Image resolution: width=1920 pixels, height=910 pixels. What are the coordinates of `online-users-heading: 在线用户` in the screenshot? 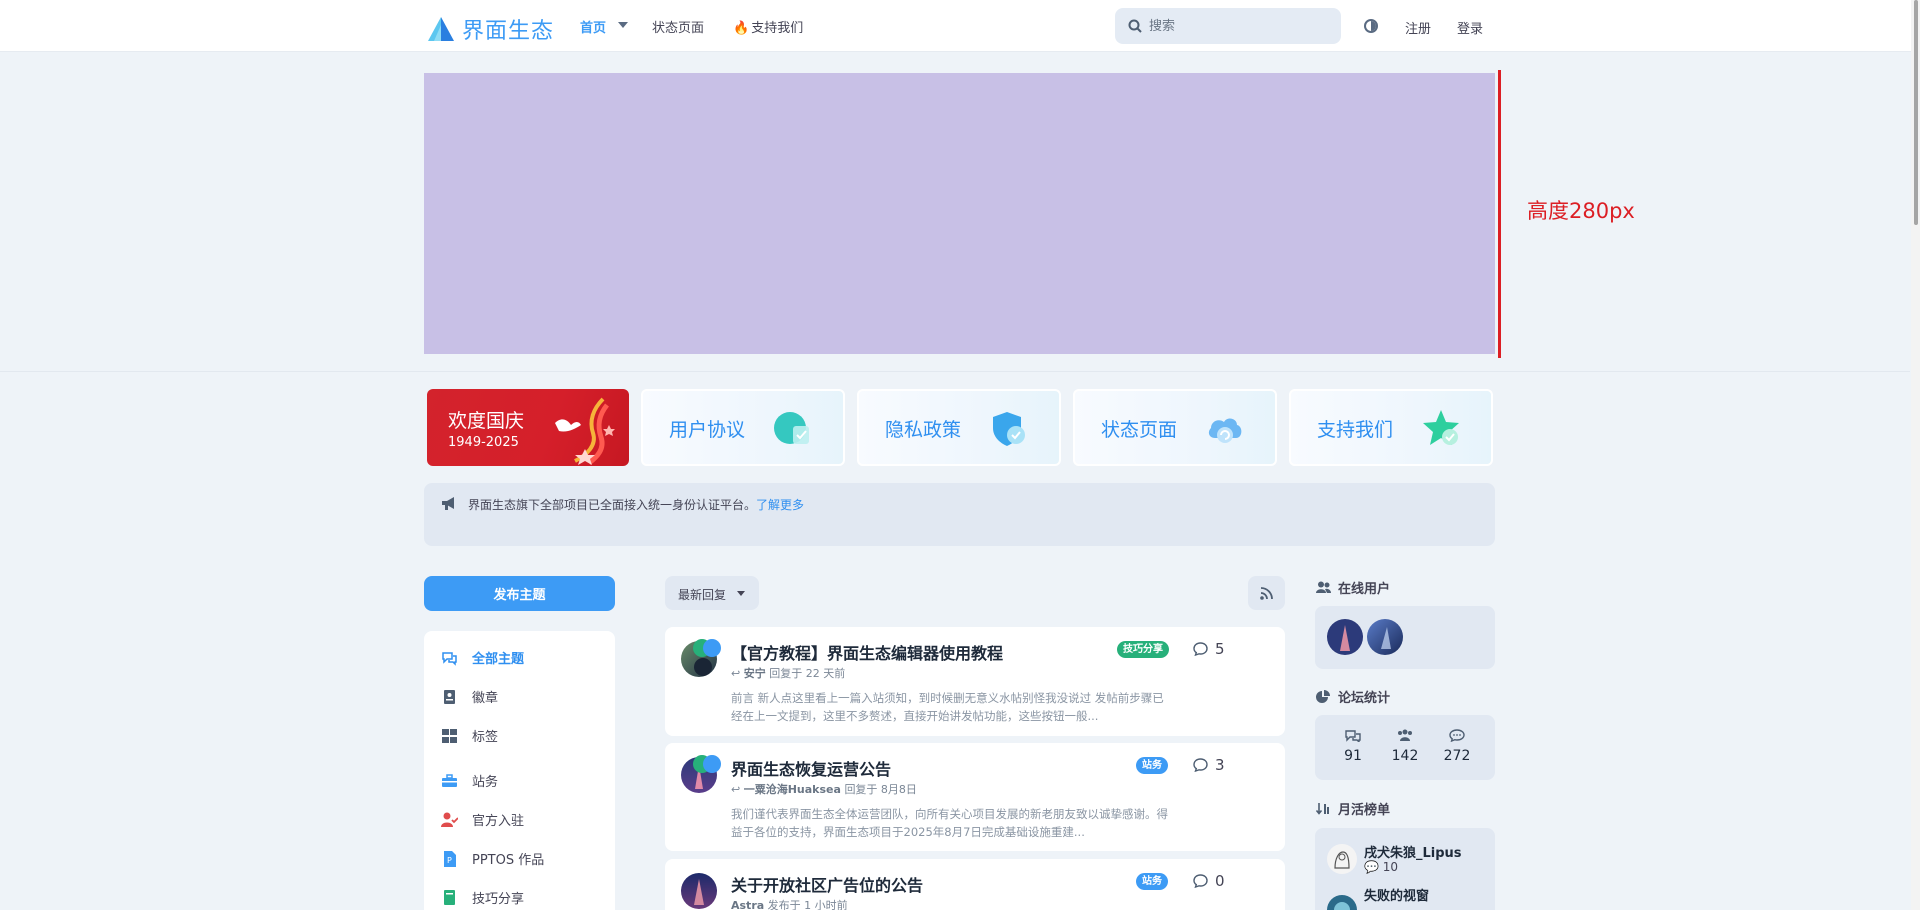 It's located at (1353, 587).